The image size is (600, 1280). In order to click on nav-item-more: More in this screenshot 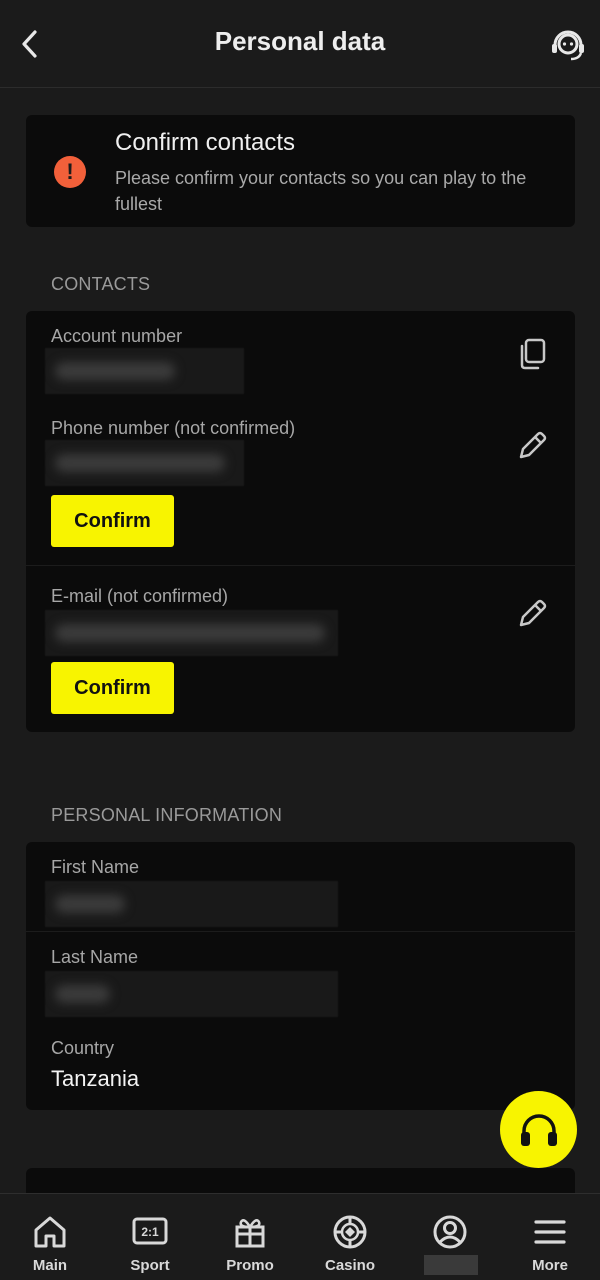, I will do `click(550, 1237)`.